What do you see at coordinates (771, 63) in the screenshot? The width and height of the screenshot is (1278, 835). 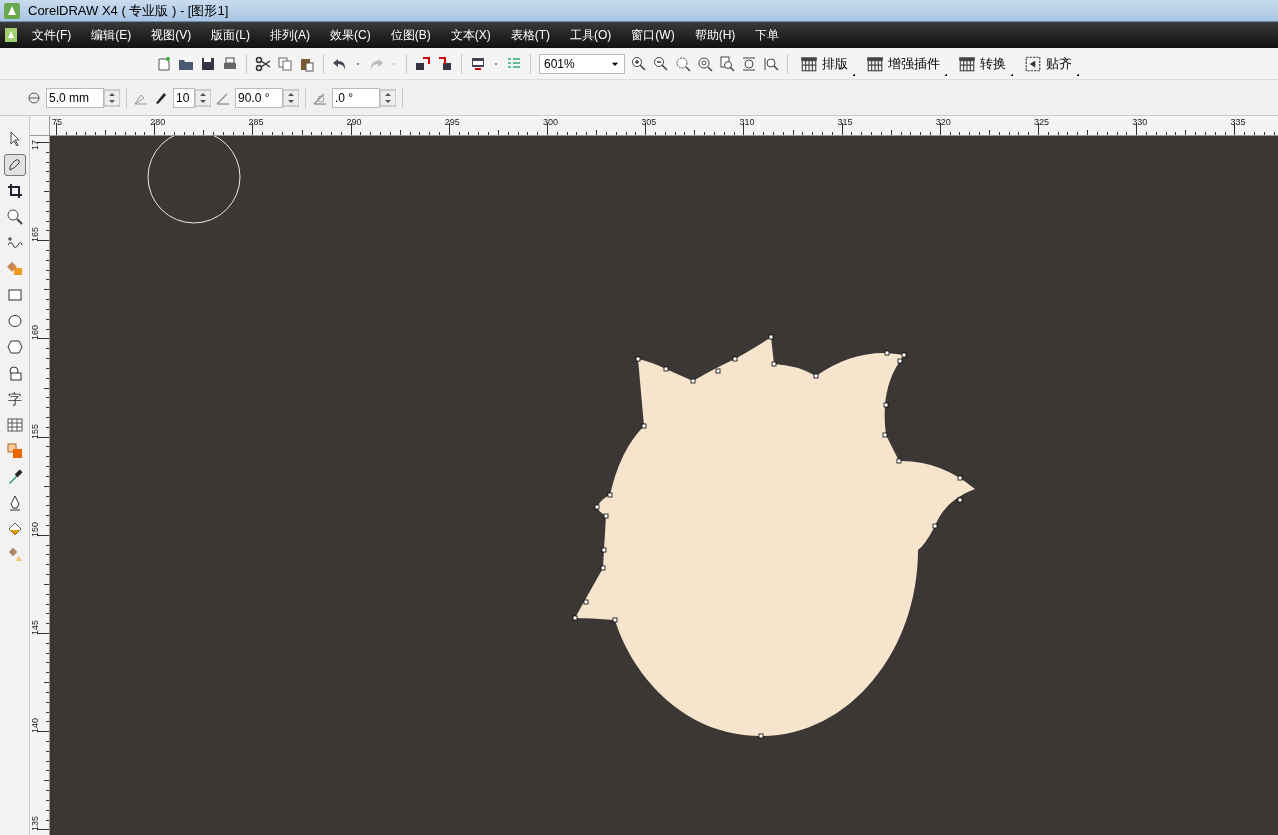 I see `zoom-height-icon` at bounding box center [771, 63].